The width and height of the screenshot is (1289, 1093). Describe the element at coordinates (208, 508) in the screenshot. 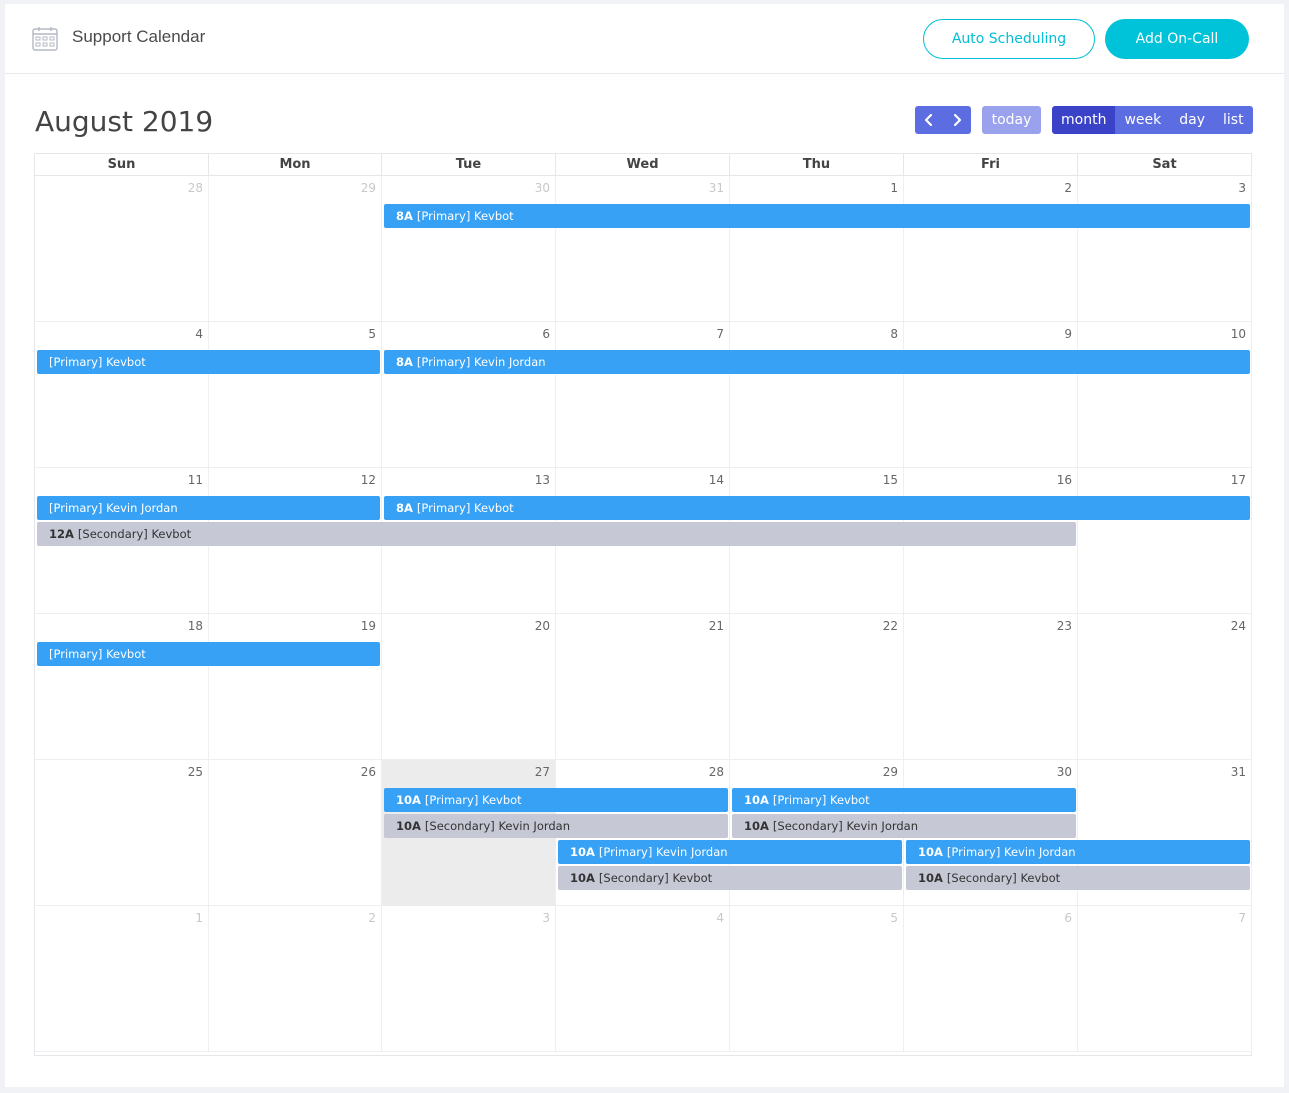

I see `event-primary: [Primary] Kevin Jordan` at that location.